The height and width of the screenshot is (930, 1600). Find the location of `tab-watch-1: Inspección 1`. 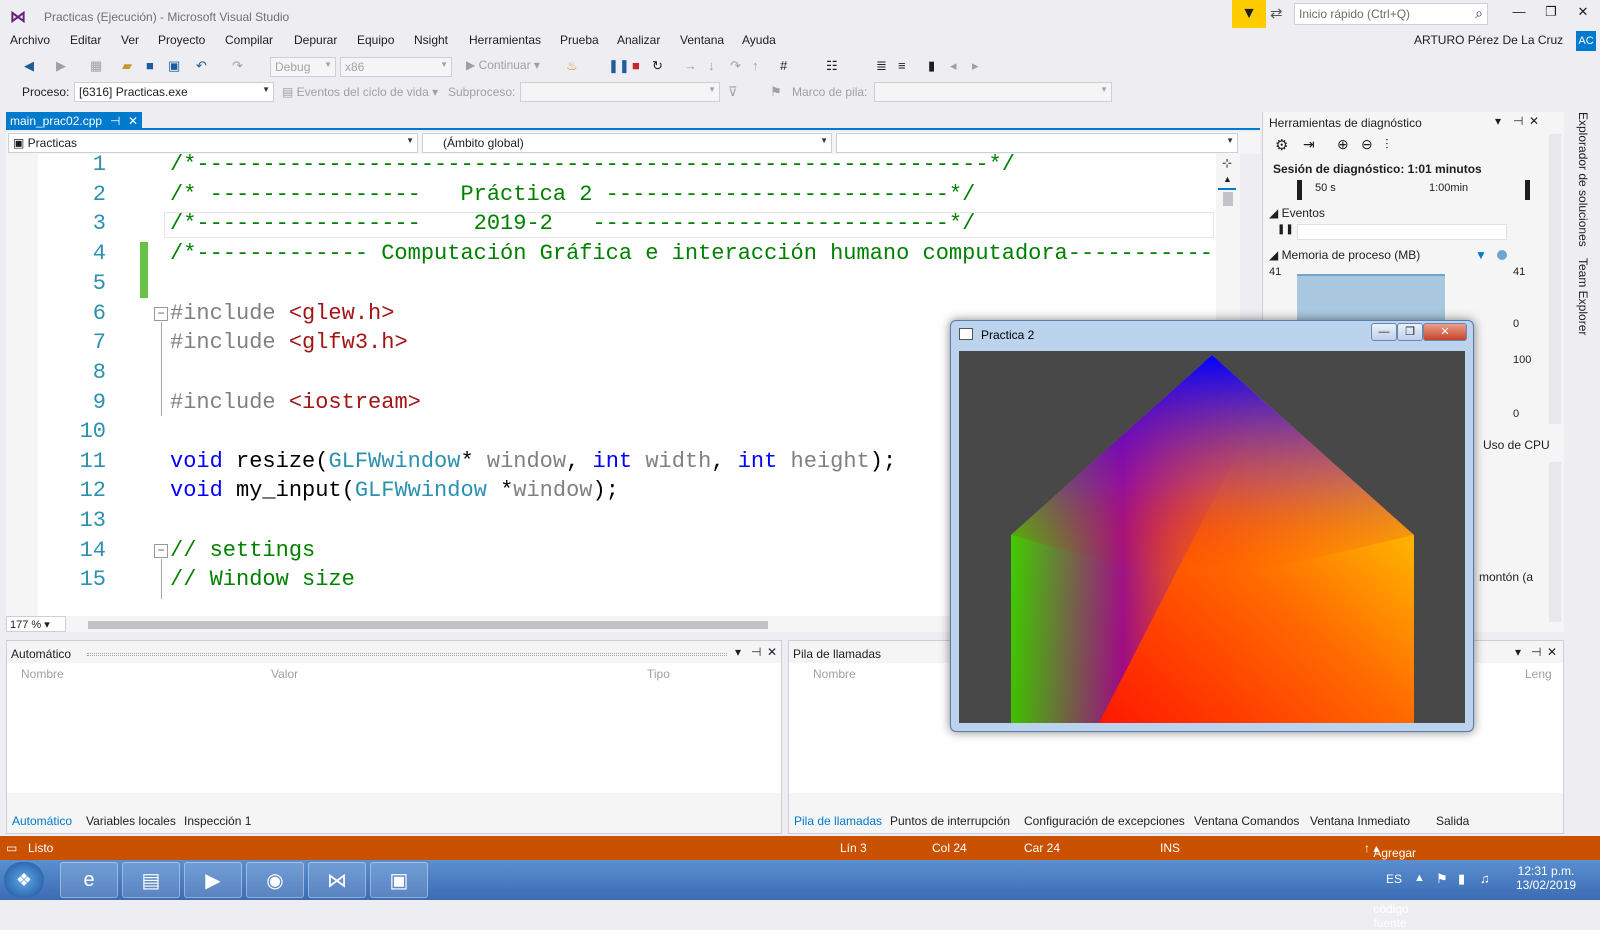

tab-watch-1: Inspección 1 is located at coordinates (217, 821).